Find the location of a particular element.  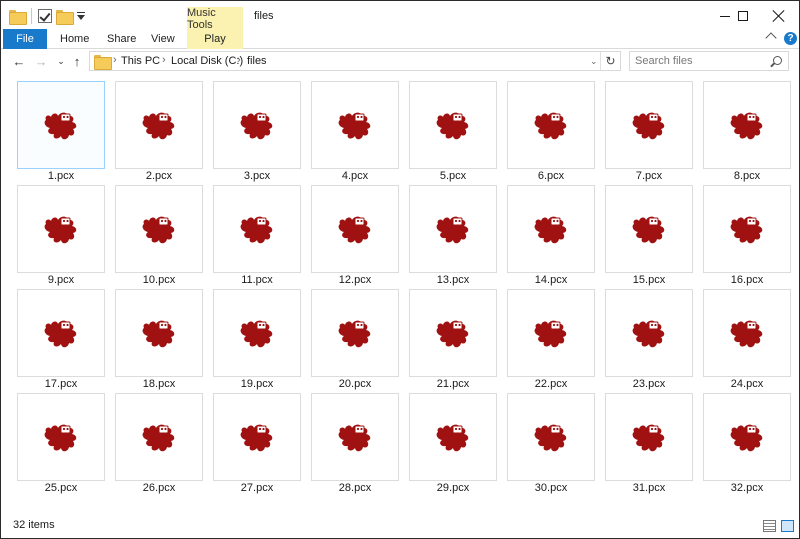

up-button: ↑ is located at coordinates (77, 61).